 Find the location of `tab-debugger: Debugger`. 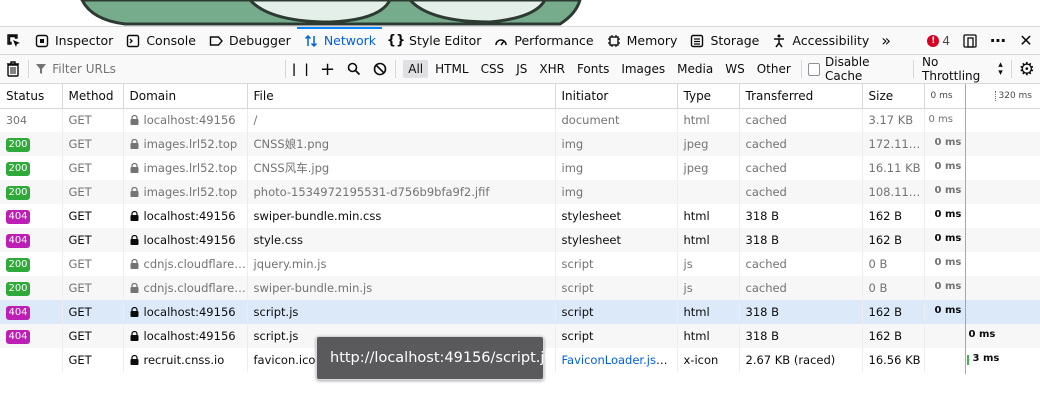

tab-debugger: Debugger is located at coordinates (249, 40).